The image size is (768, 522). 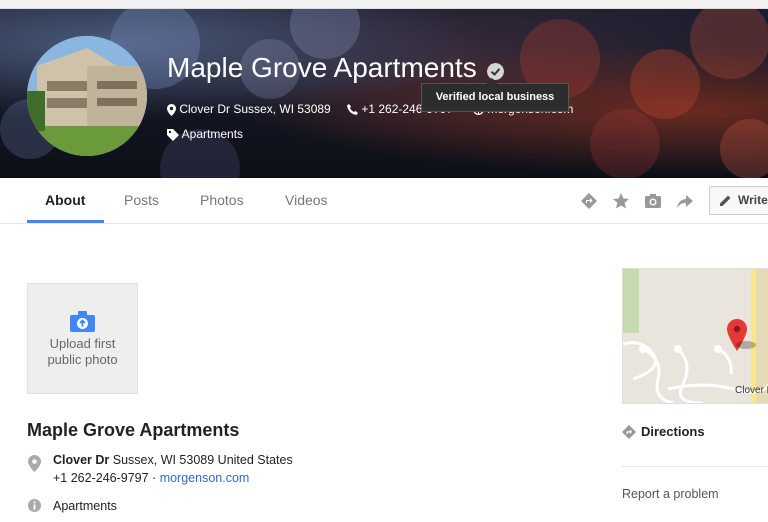 What do you see at coordinates (695, 466) in the screenshot?
I see `divider` at bounding box center [695, 466].